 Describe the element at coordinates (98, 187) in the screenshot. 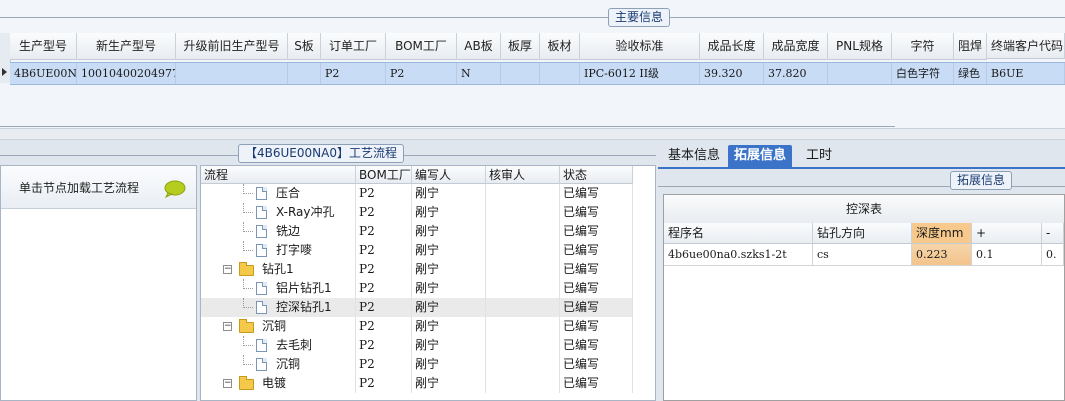

I see `left-panel-header: 单击节点加载工艺流程` at that location.